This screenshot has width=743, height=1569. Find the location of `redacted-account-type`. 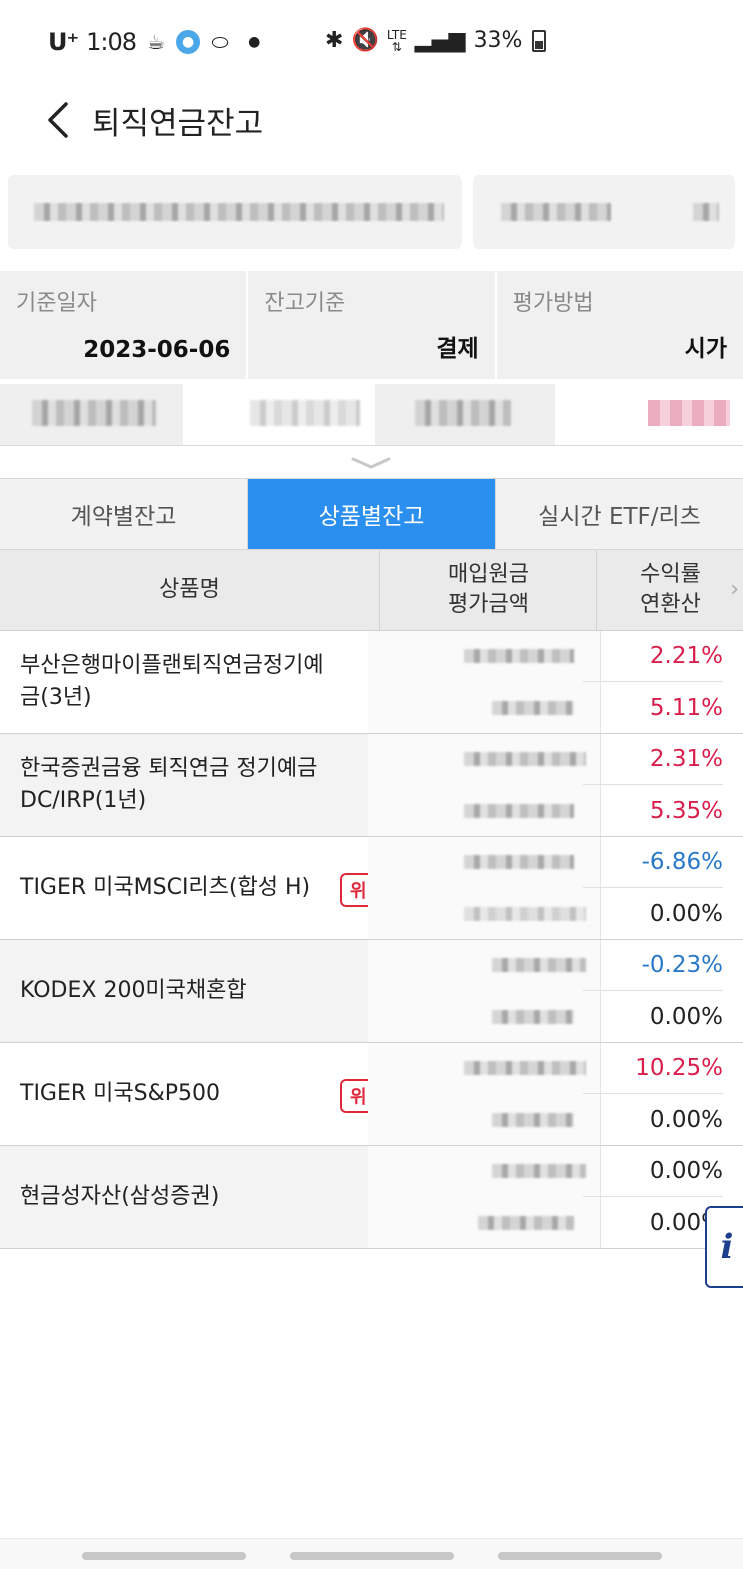

redacted-account-type is located at coordinates (556, 212).